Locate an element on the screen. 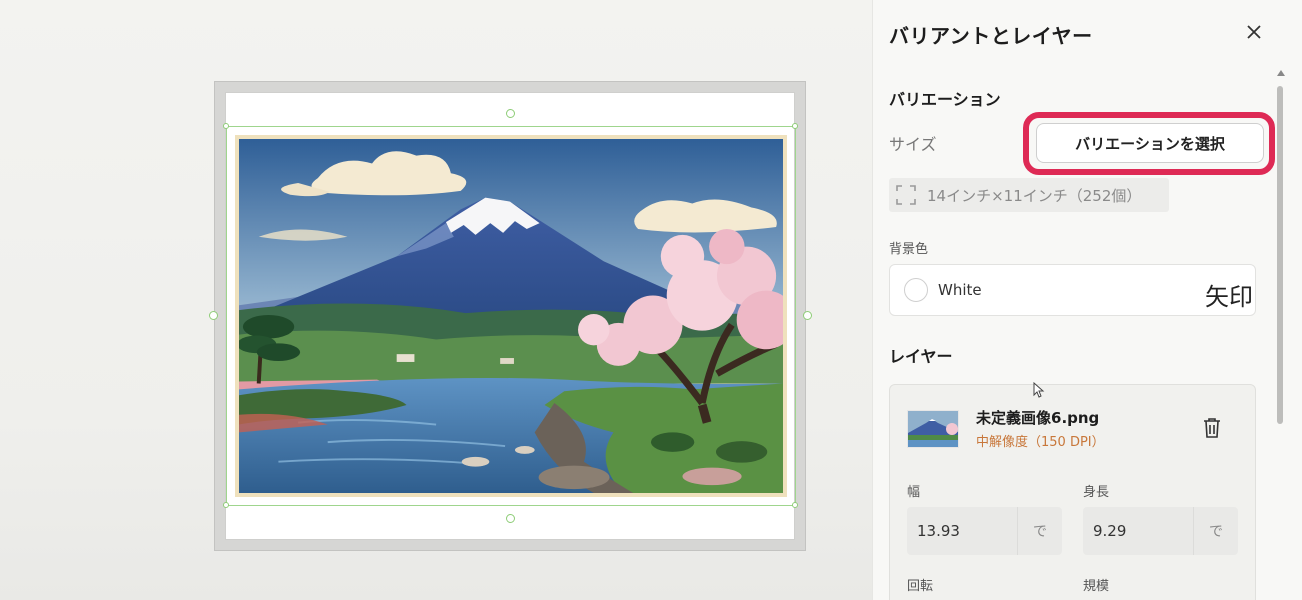 Image resolution: width=1302 pixels, height=600 pixels. panel-scrollbar is located at coordinates (1280, 250).